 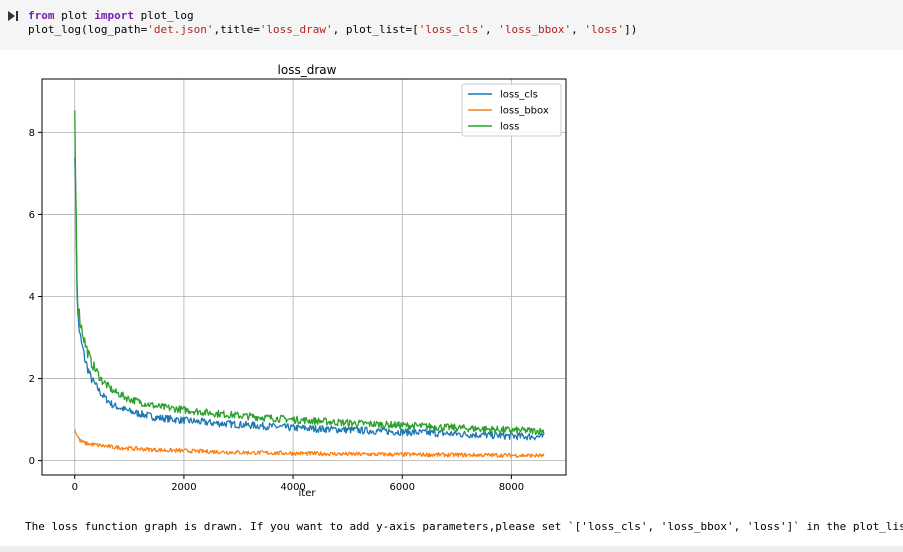 I want to click on y-tick-label: 8, so click(x=32, y=133).